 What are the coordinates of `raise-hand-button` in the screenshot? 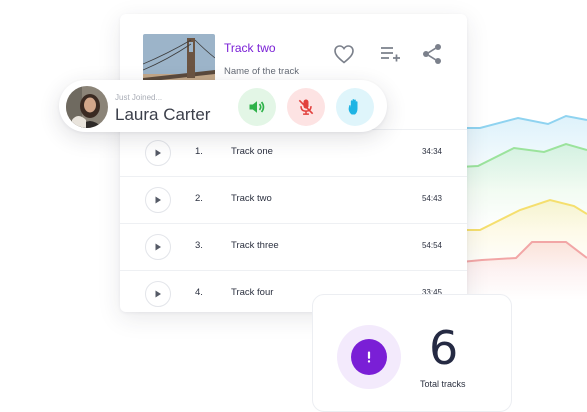 It's located at (355, 107).